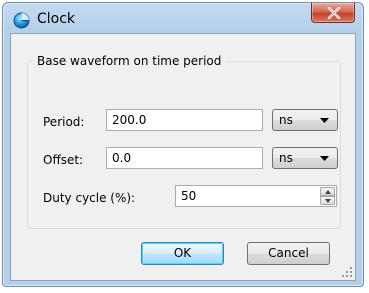 The height and width of the screenshot is (293, 369). I want to click on offset-input, so click(184, 158).